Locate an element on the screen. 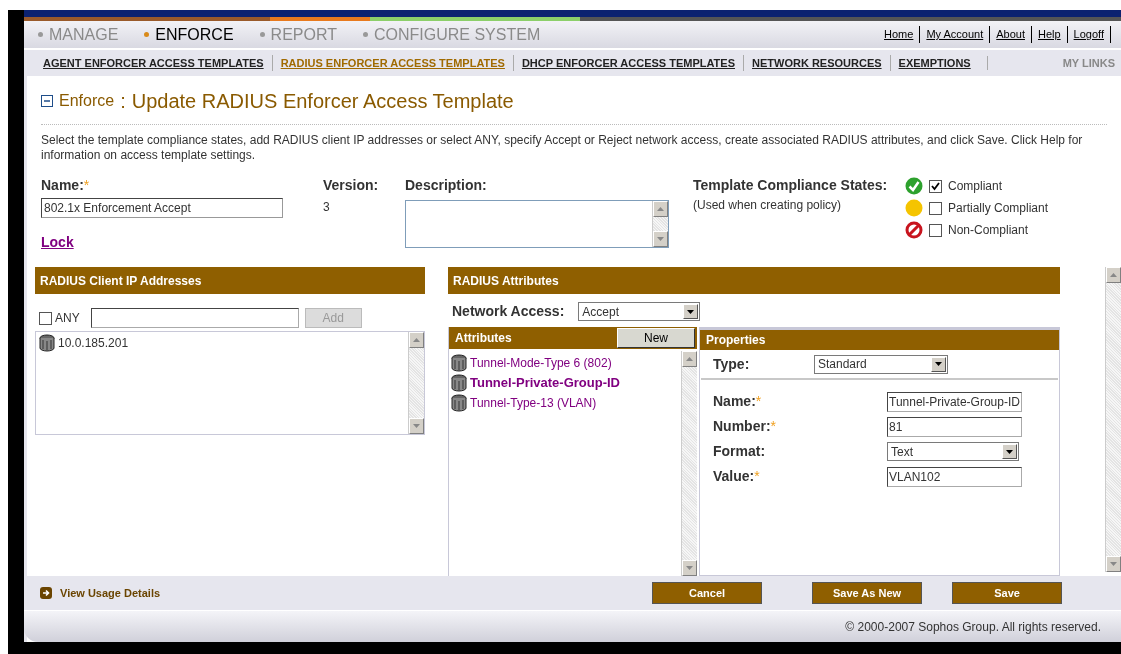 The height and width of the screenshot is (654, 1121). attribute-item: Tunnel-Mode-Type 6 (802) is located at coordinates (541, 363).